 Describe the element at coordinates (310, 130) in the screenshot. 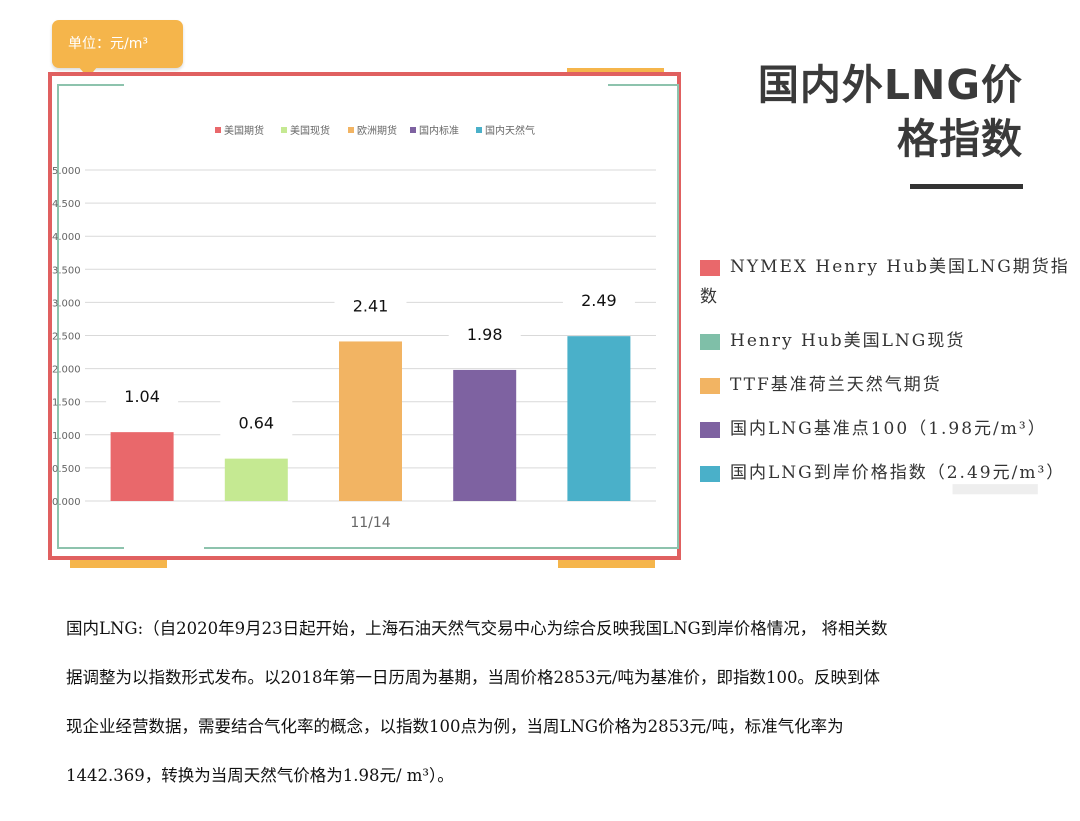

I see `legend-label: 美国现货` at that location.